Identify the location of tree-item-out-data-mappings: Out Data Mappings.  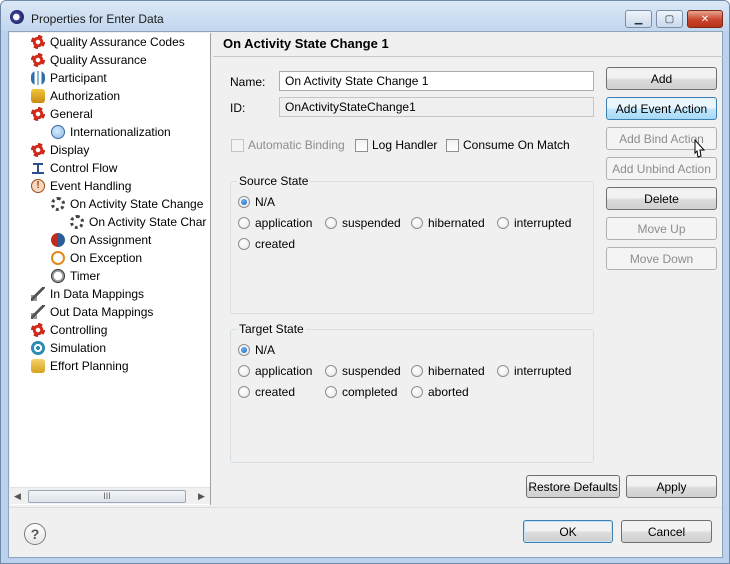
(92, 312).